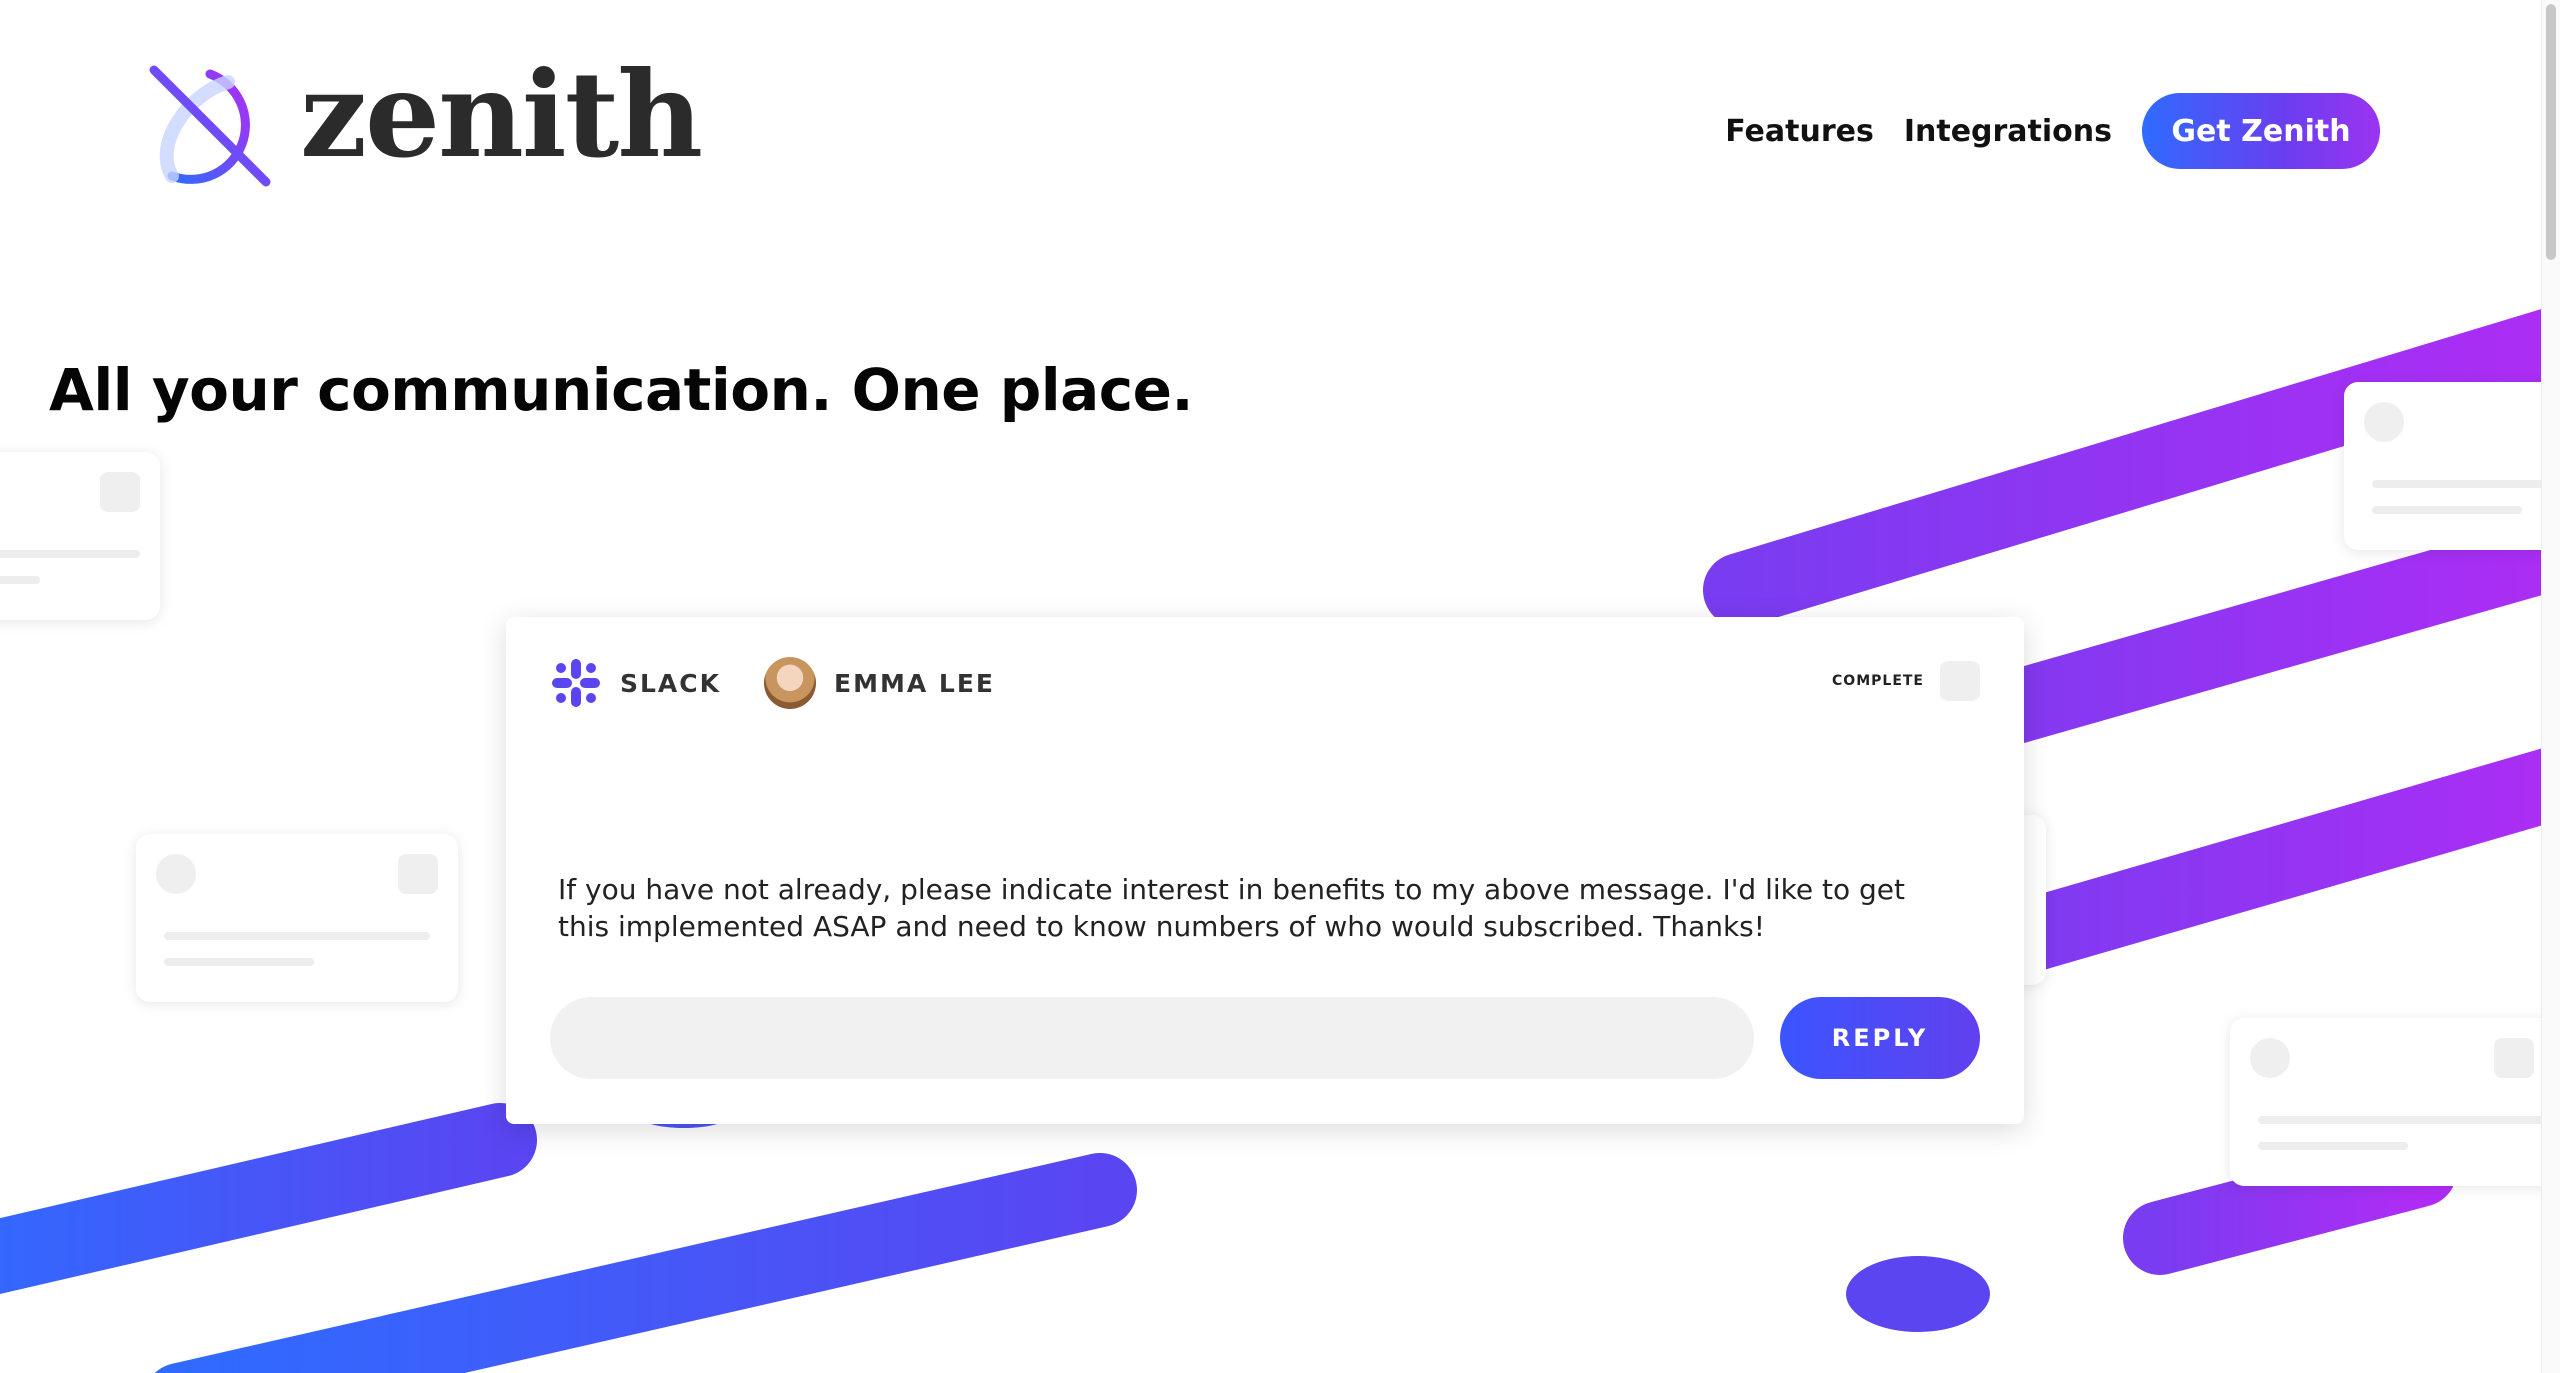  Describe the element at coordinates (501, 115) in the screenshot. I see `brand-wordmark: zenith` at that location.